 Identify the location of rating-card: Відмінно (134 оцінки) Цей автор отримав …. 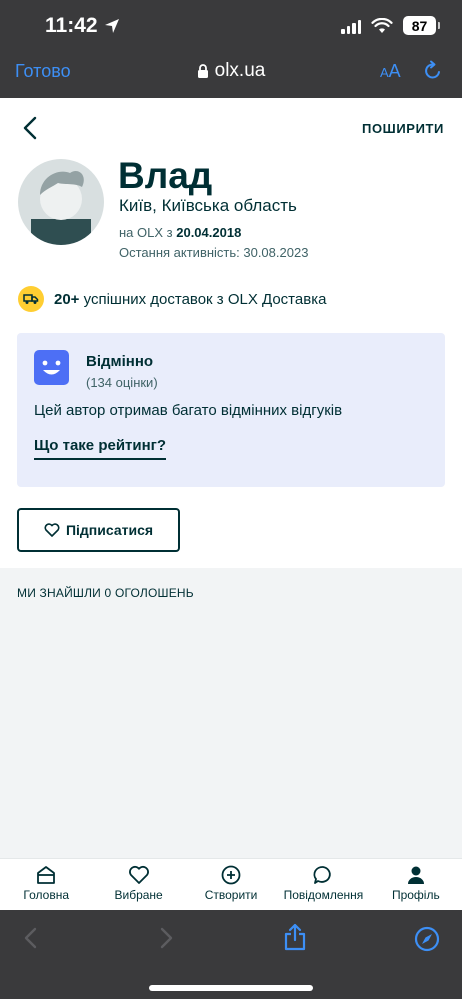
(231, 410).